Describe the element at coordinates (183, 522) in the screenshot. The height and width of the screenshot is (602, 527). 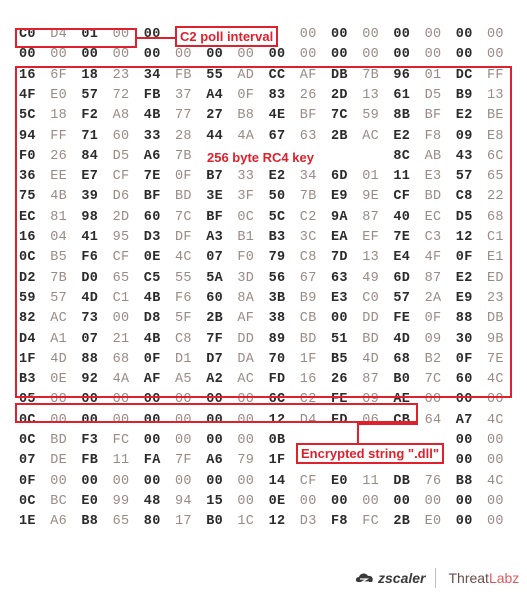
I see `hex-byte: 17` at that location.